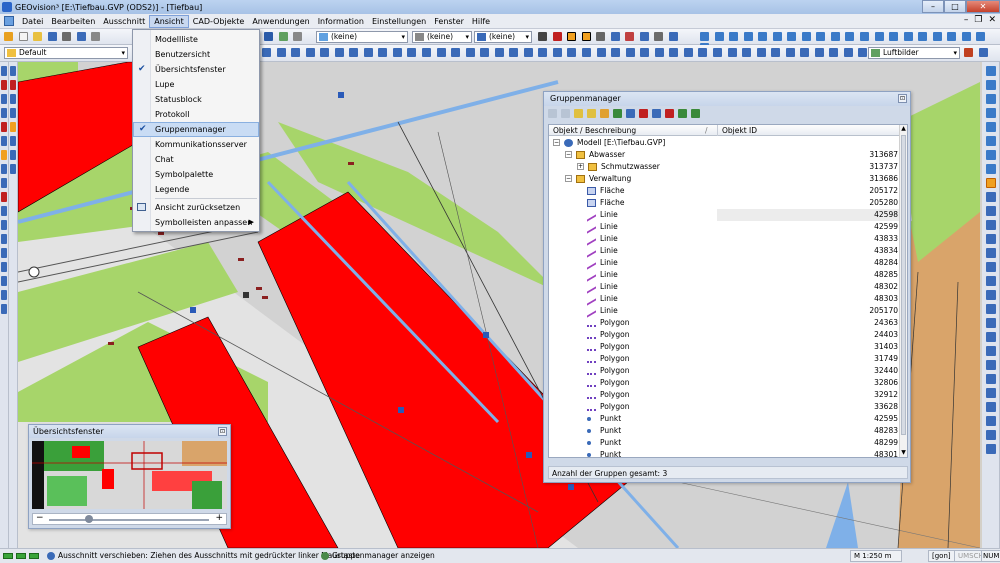  What do you see at coordinates (914, 53) in the screenshot?
I see `background-combo: Luftbilder` at bounding box center [914, 53].